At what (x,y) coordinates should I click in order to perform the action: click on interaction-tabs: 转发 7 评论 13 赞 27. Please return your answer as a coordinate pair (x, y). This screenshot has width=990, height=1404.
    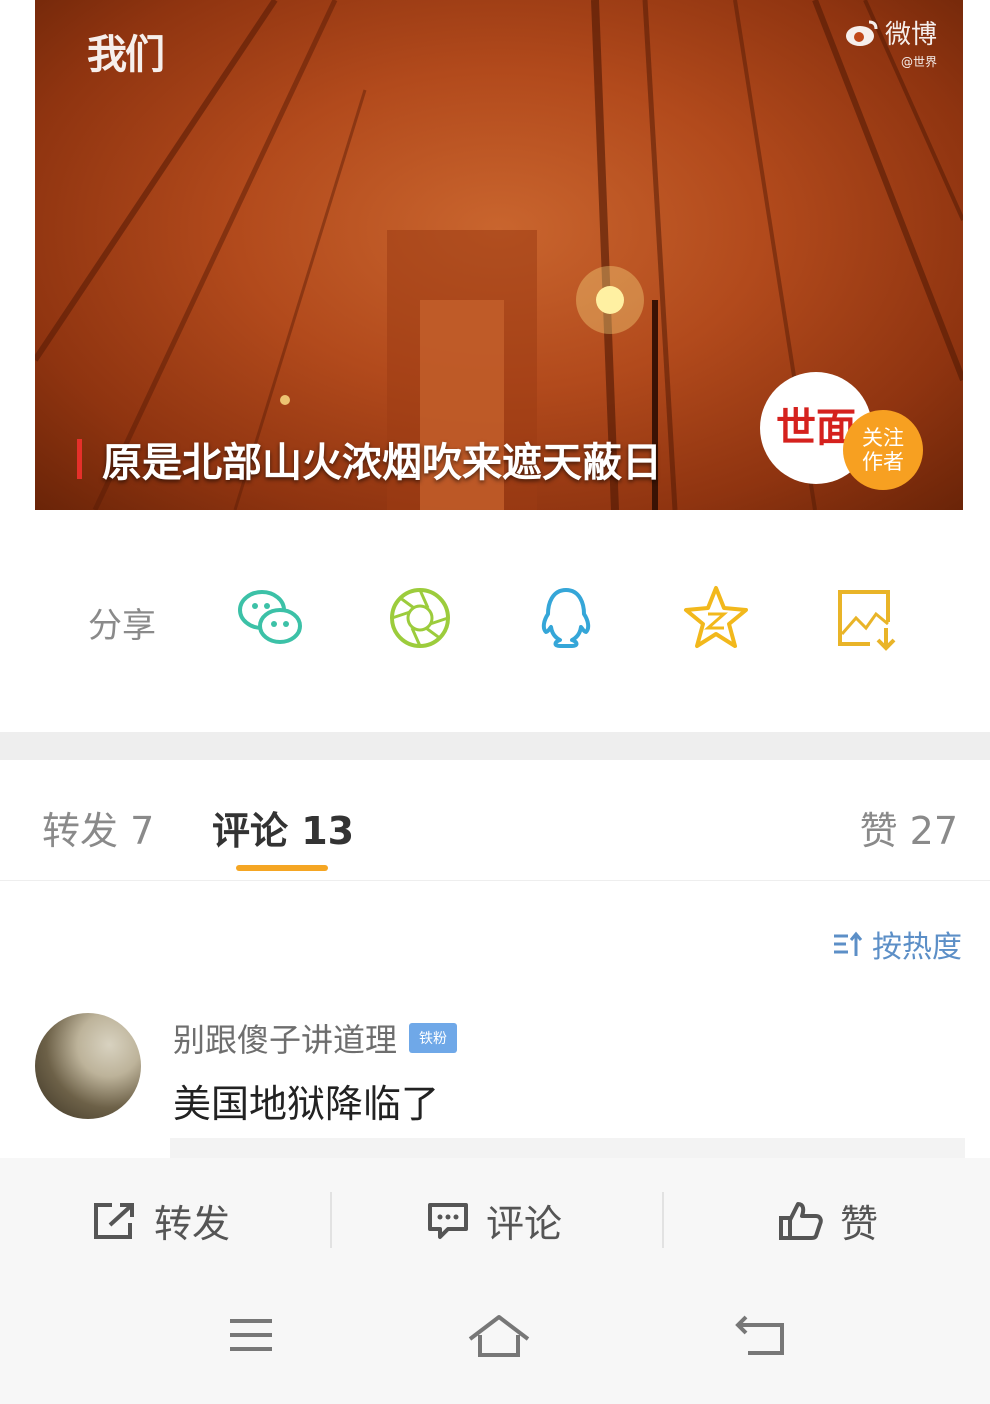
    Looking at the image, I should click on (495, 820).